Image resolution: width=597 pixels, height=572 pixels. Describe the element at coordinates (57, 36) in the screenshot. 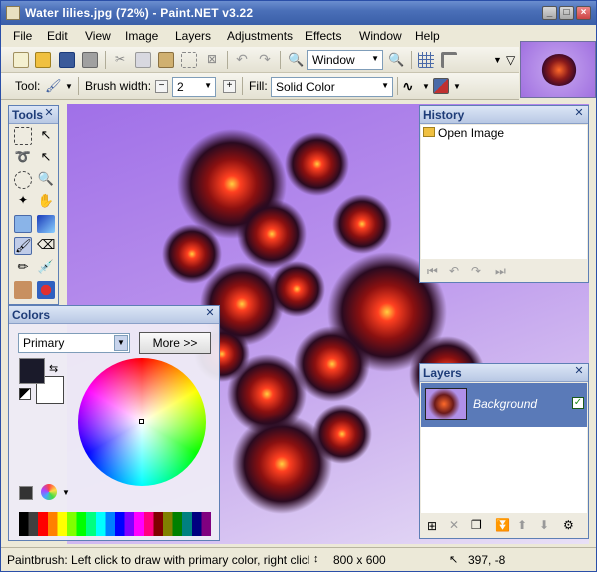

I see `menu-edit: Edit` at that location.